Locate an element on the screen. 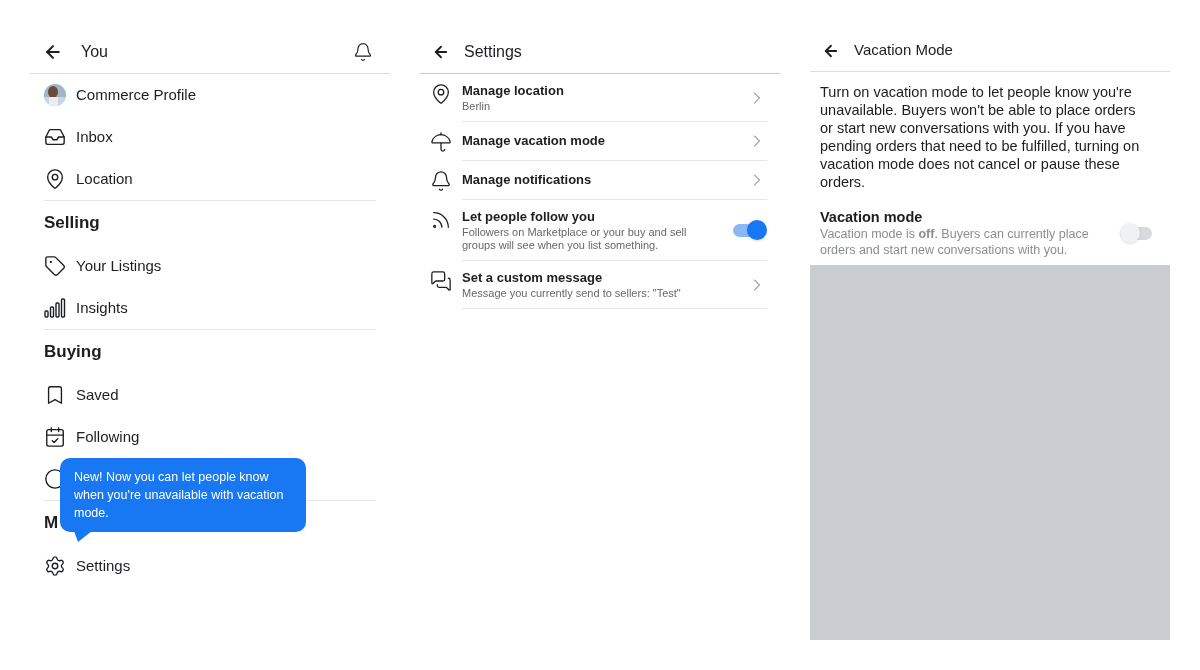 The width and height of the screenshot is (1200, 670). inbox-icon is located at coordinates (55, 137).